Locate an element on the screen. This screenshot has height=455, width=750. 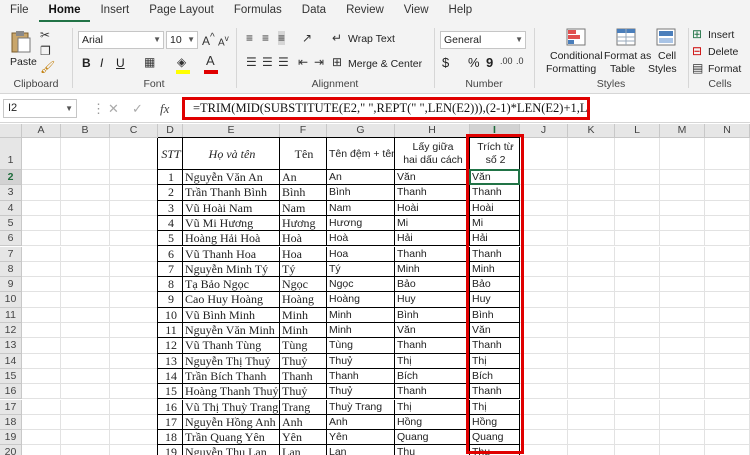
cell-C6 is located at coordinates (134, 239).